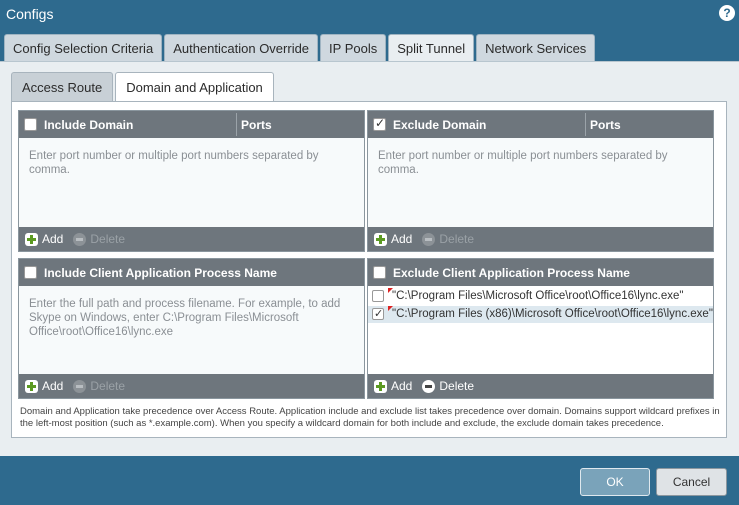  I want to click on tab-access-route: Access Route, so click(62, 87).